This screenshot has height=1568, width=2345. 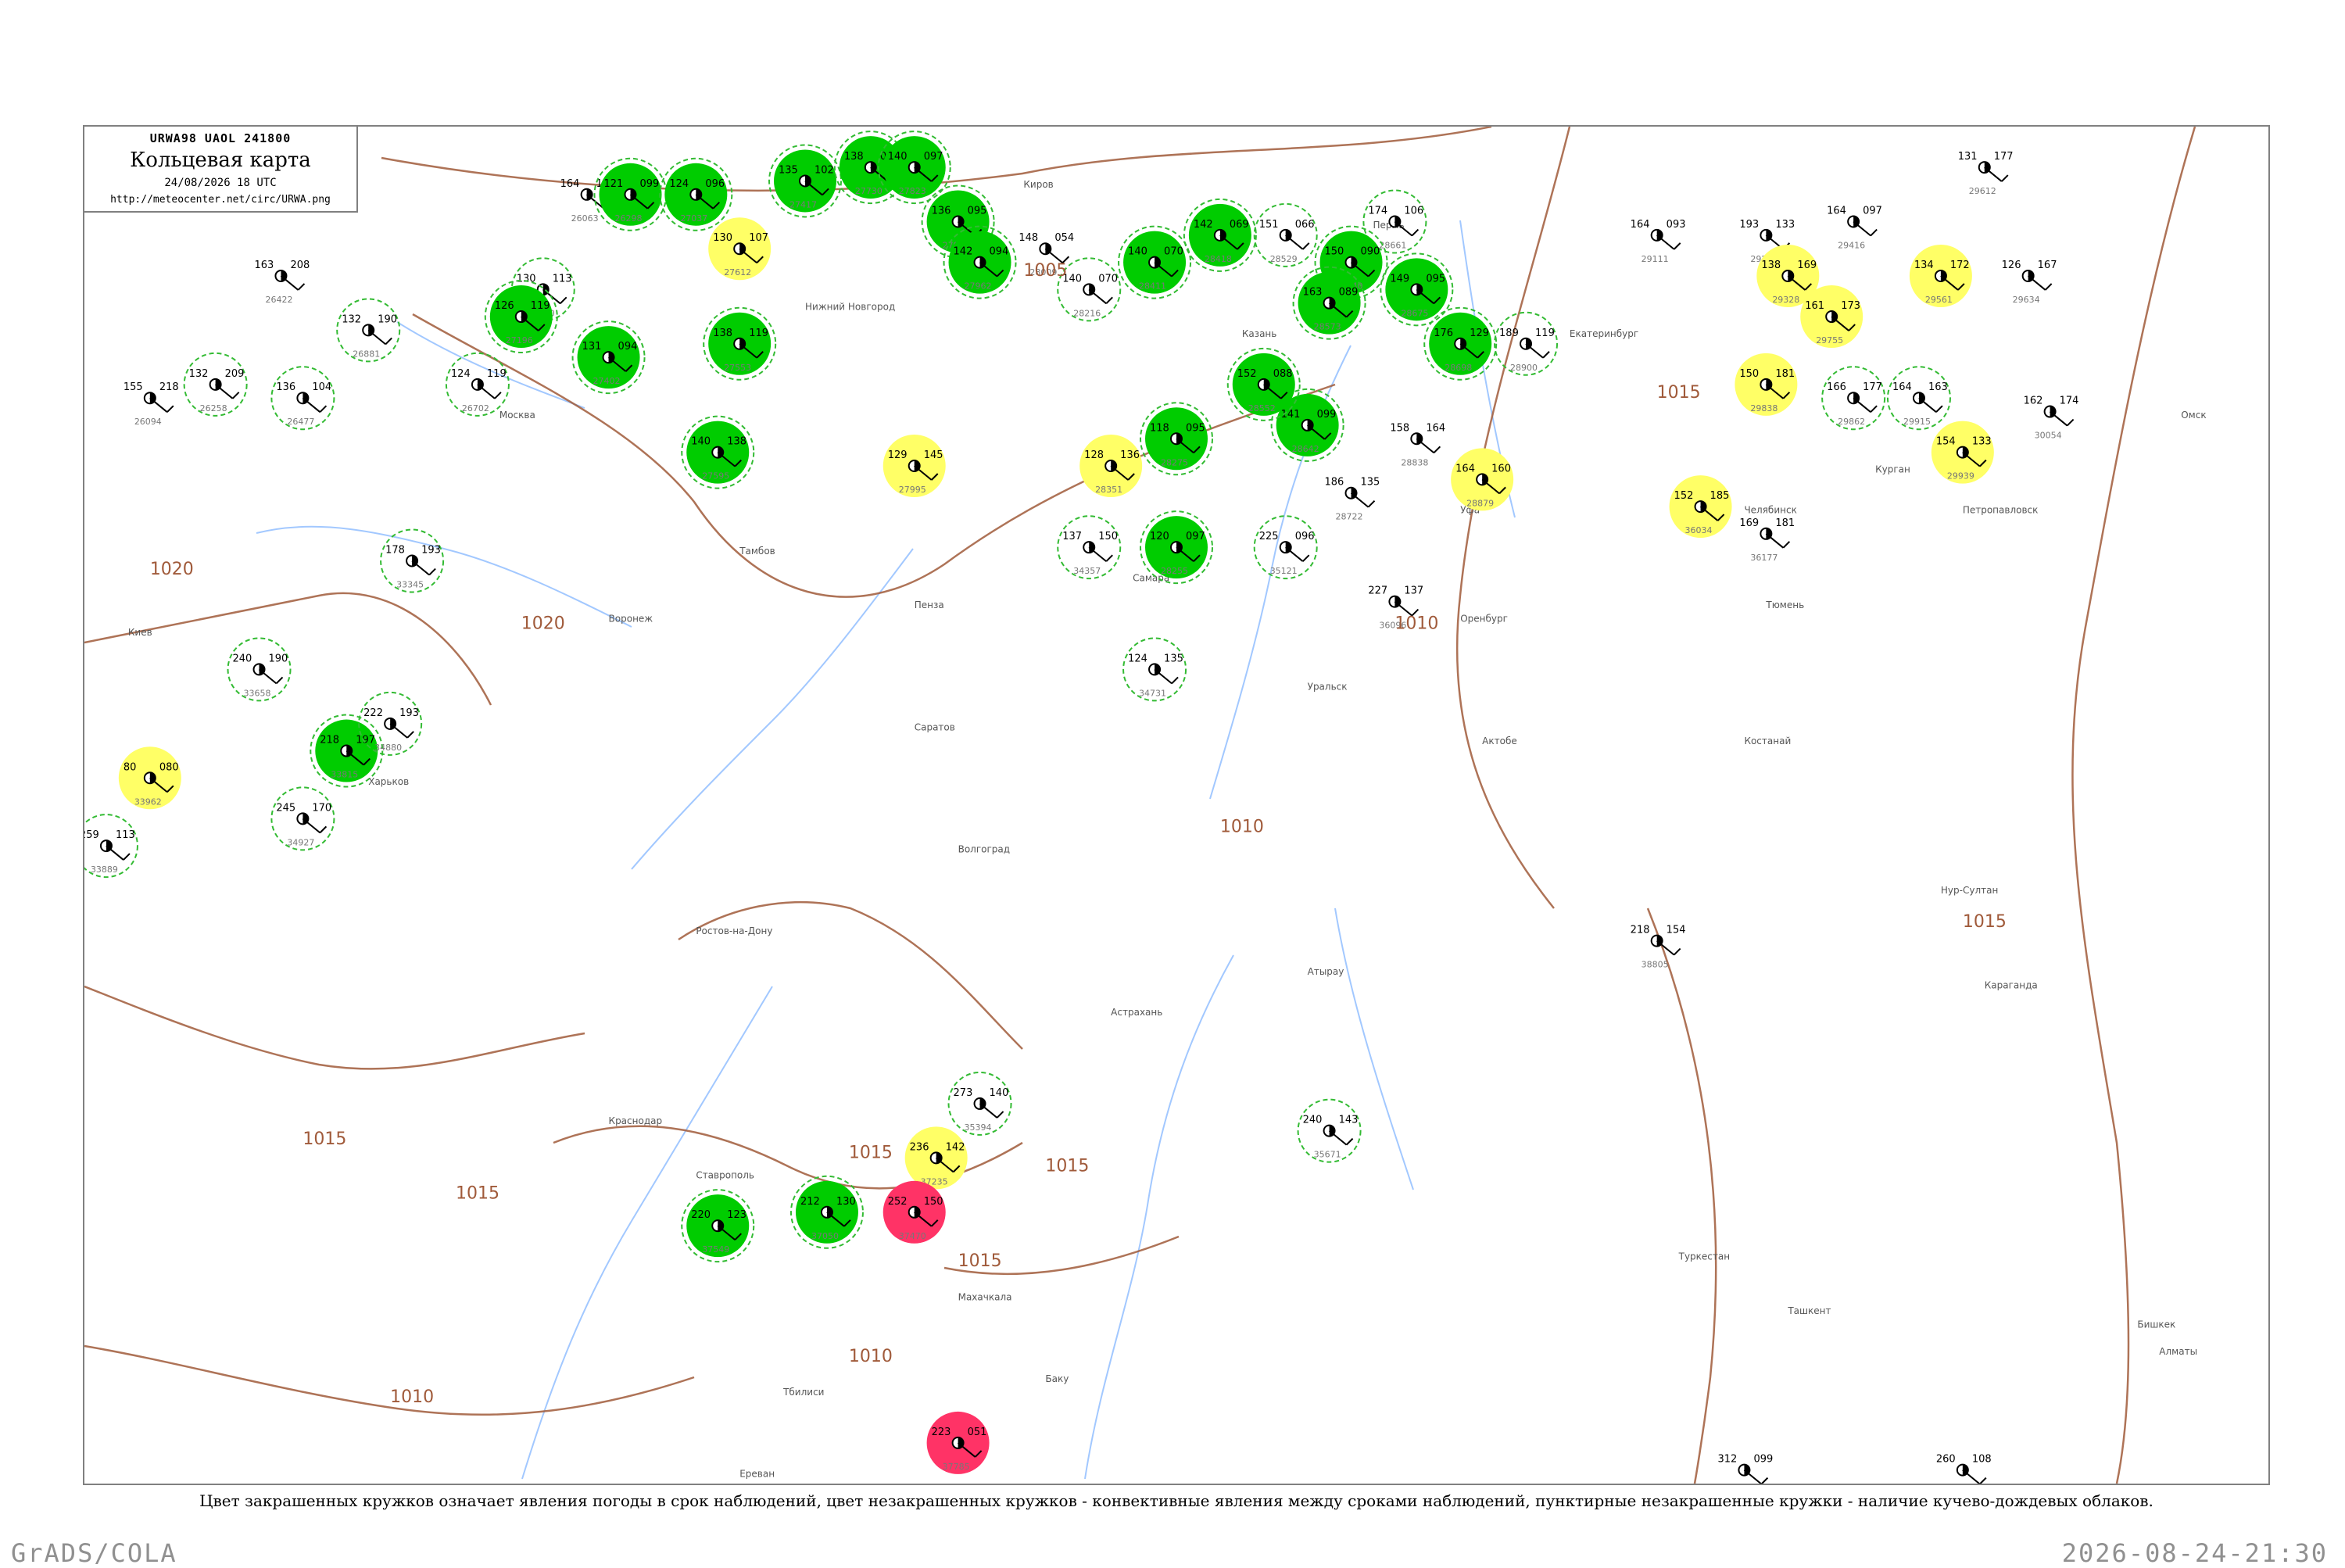 What do you see at coordinates (324, 1139) in the screenshot?
I see `isobar-label: 1015` at bounding box center [324, 1139].